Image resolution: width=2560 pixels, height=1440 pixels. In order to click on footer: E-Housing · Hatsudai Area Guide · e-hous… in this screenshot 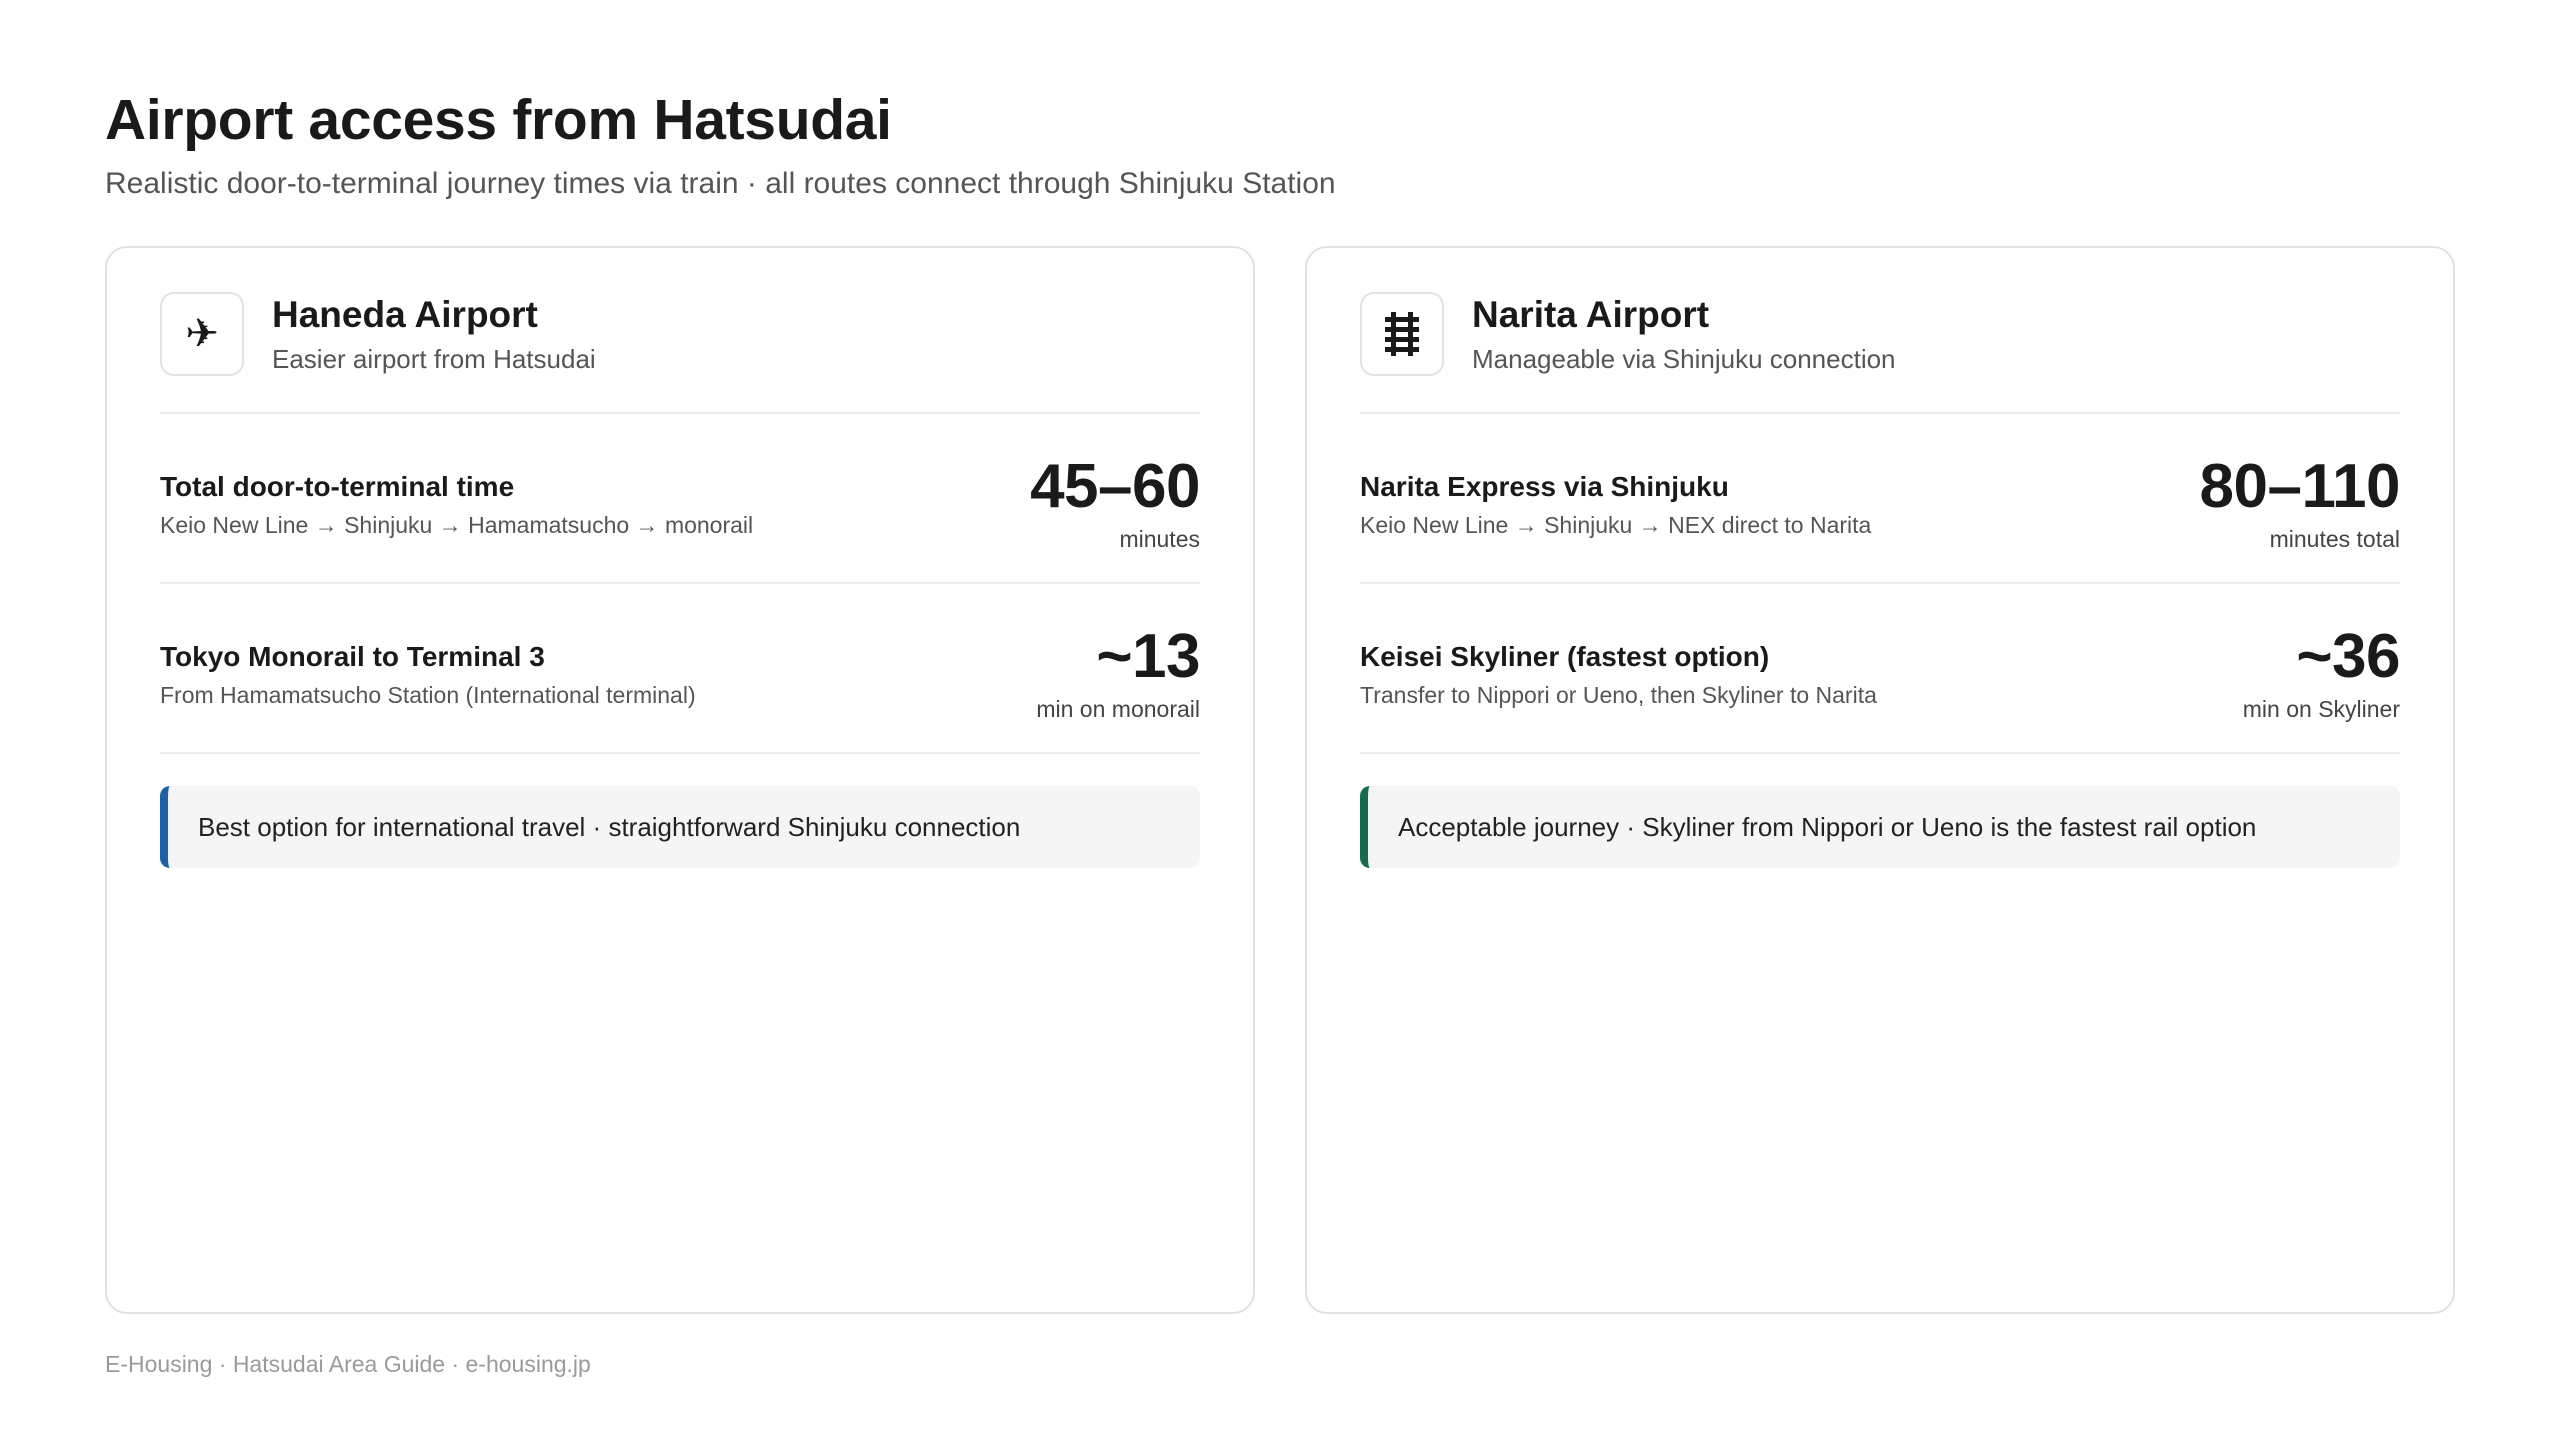, I will do `click(348, 1364)`.